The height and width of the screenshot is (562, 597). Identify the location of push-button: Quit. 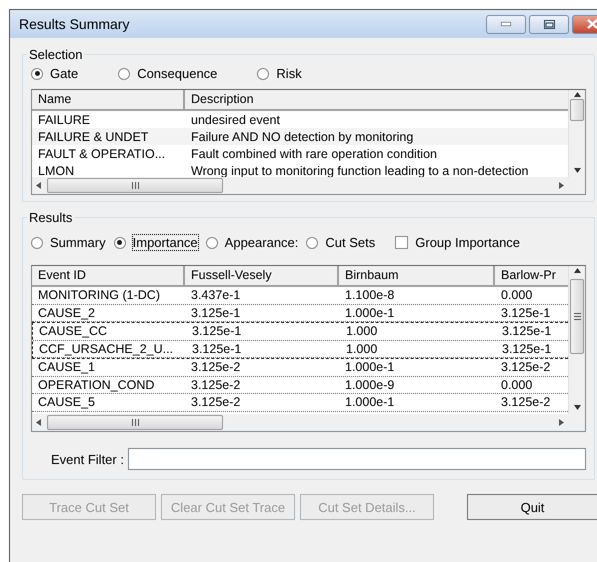
(532, 507).